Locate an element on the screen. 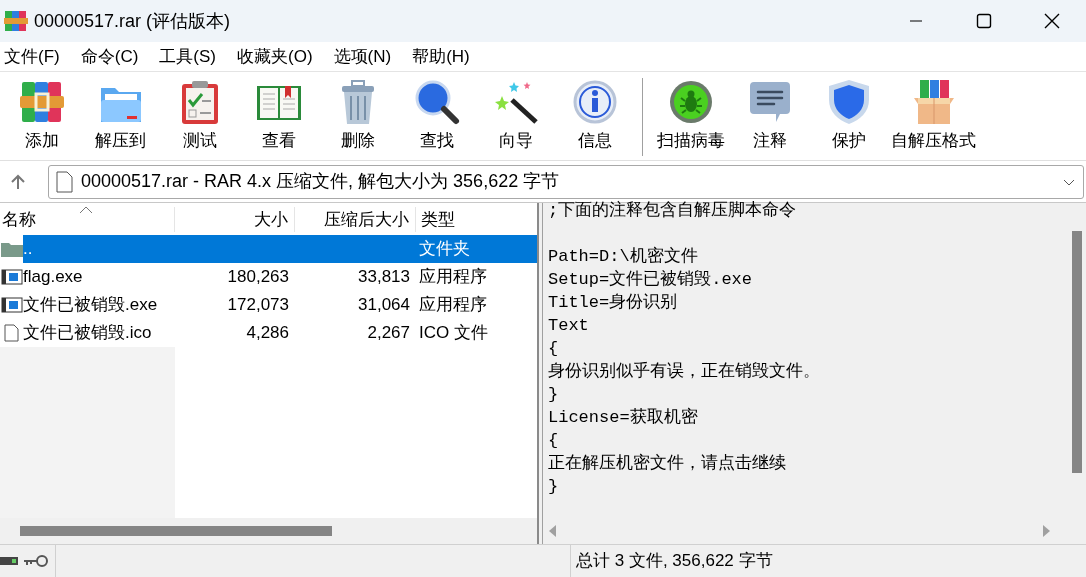 The image size is (1086, 577). toolbar-button: 自解压格式 is located at coordinates (933, 115).